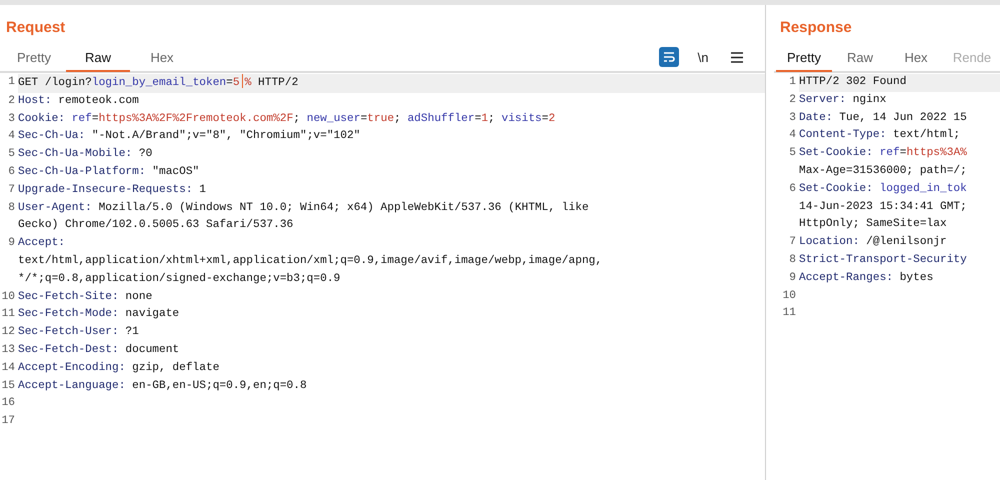 Image resolution: width=1000 pixels, height=480 pixels. Describe the element at coordinates (883, 260) in the screenshot. I see `code-line: Strict-Transport-Security` at that location.